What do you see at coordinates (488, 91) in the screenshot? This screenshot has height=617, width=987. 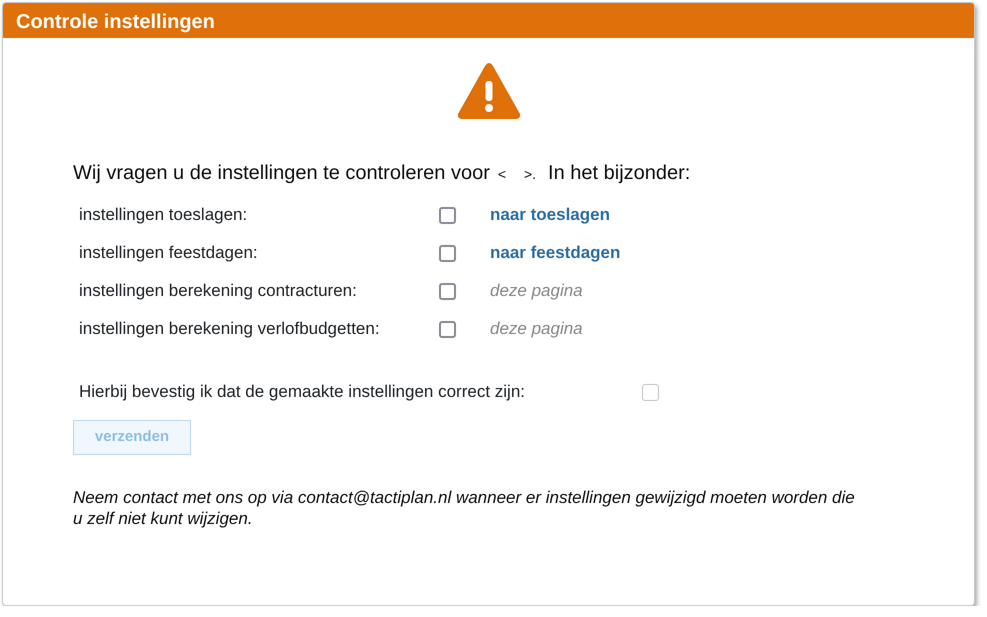 I see `warning-icon` at bounding box center [488, 91].